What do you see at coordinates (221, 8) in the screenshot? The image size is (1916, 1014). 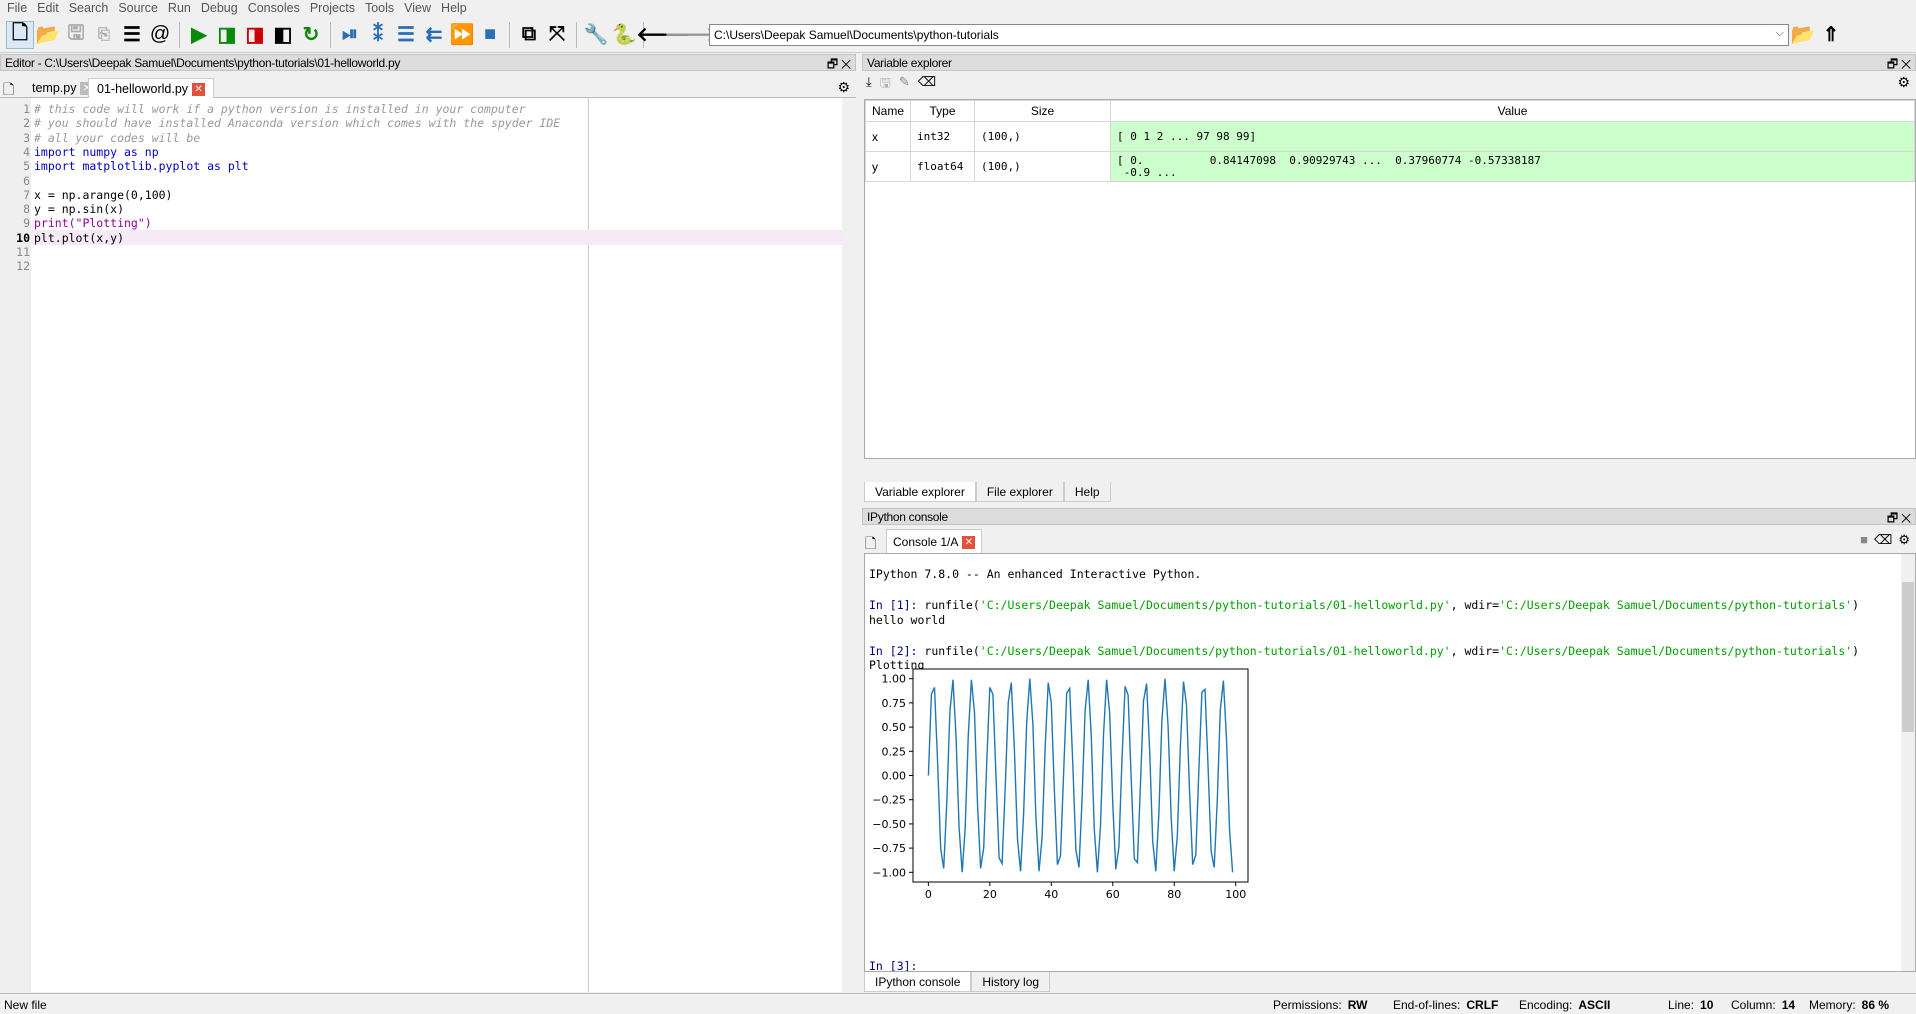 I see `menu-debug: Debug` at bounding box center [221, 8].